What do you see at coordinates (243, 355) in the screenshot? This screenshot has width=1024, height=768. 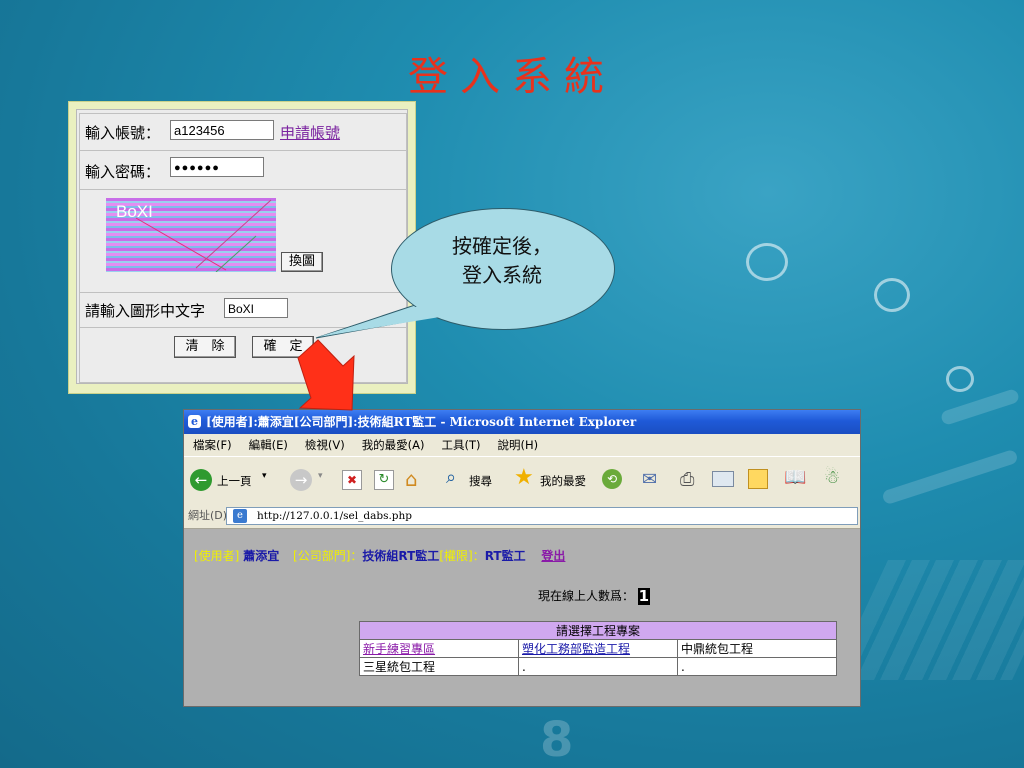 I see `button-row: 清 除 確 定` at bounding box center [243, 355].